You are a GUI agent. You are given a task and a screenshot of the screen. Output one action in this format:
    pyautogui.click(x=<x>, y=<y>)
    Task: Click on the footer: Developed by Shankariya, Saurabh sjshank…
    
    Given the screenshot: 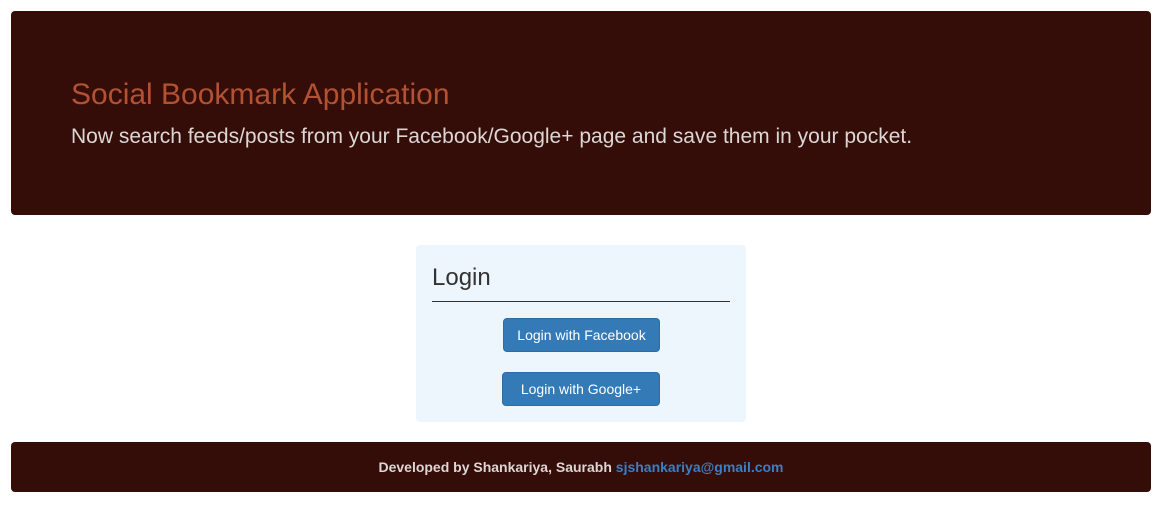 What is the action you would take?
    pyautogui.click(x=581, y=467)
    